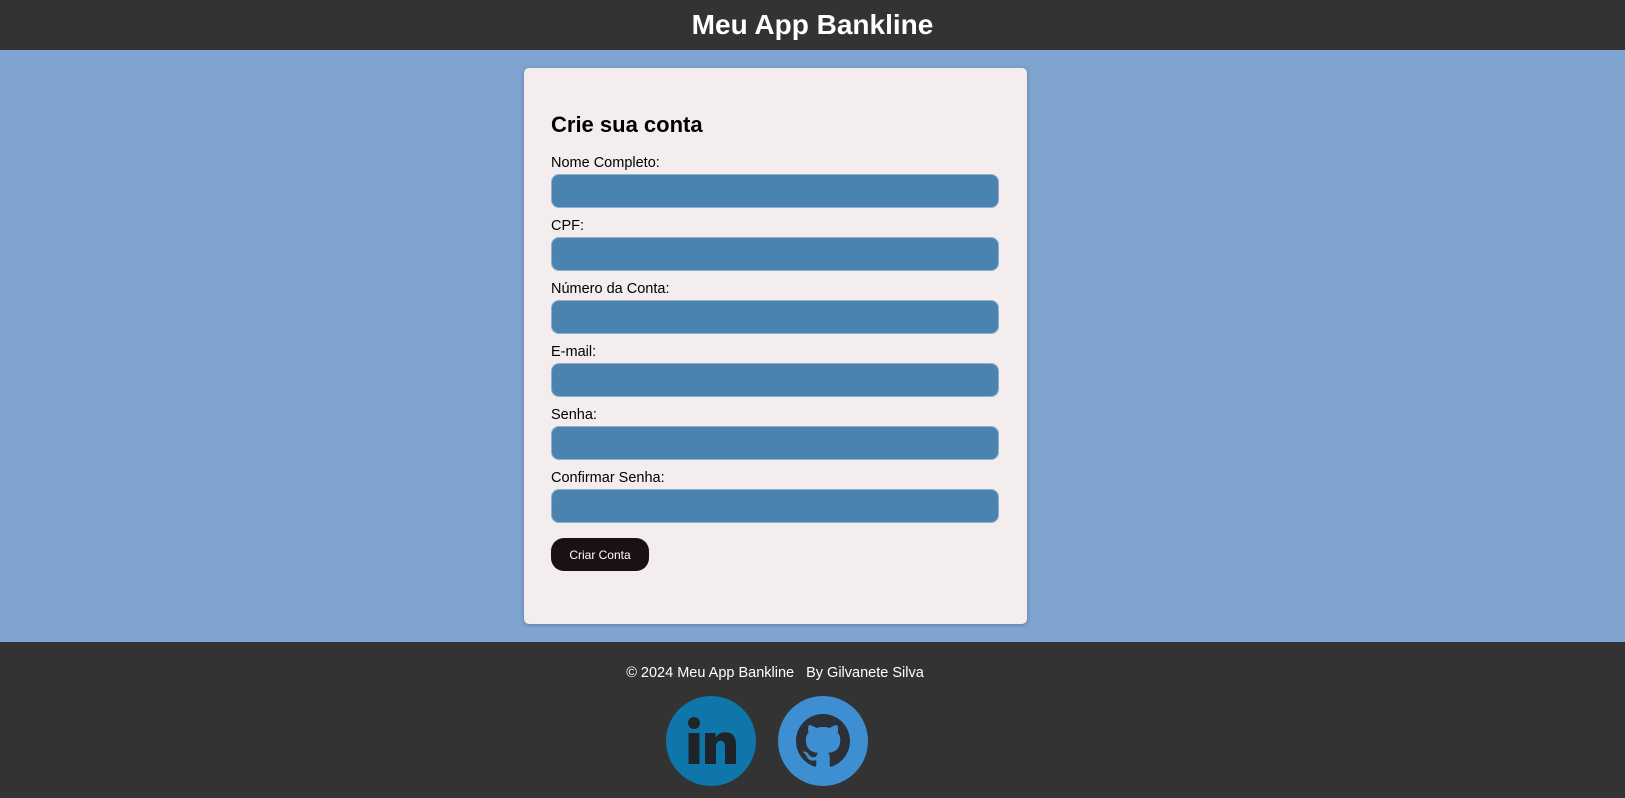 The image size is (1625, 798). I want to click on account-number-label: Número da Conta:, so click(610, 289).